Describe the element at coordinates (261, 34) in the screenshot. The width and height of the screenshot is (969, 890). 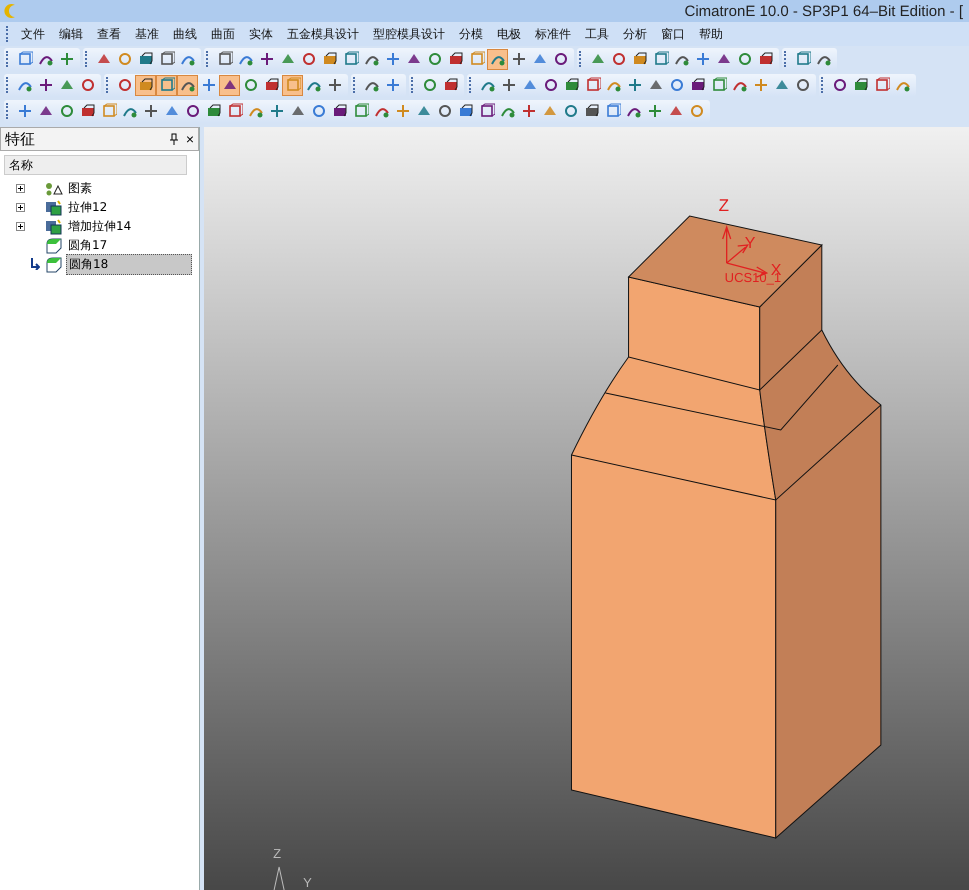
I see `menu-item: 实体` at that location.